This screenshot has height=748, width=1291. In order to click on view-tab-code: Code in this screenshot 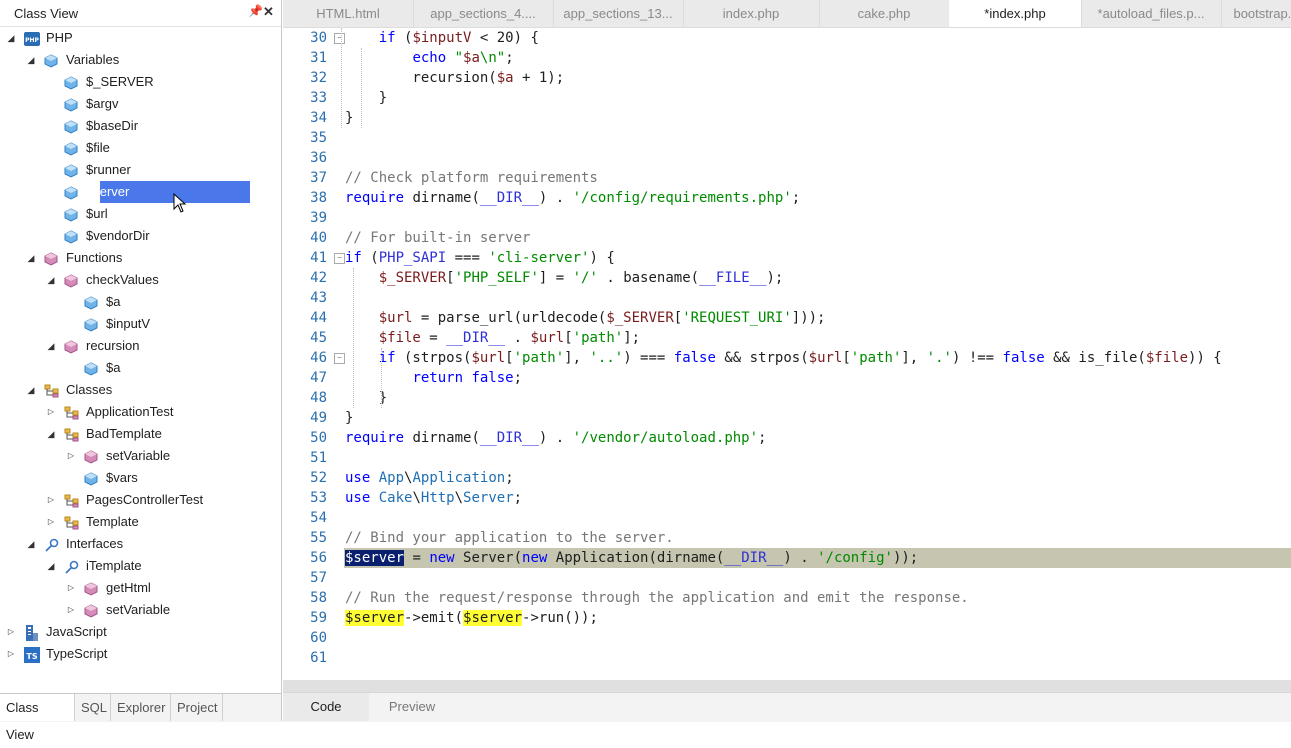, I will do `click(326, 707)`.